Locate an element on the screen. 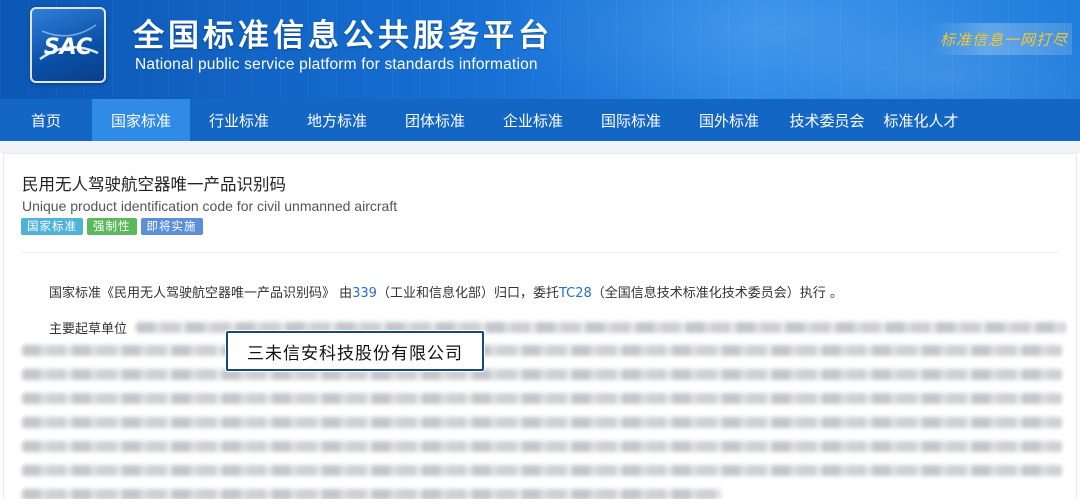 Image resolution: width=1080 pixels, height=499 pixels. highlighted-company: 三未信安科技股份有限公司 is located at coordinates (355, 351).